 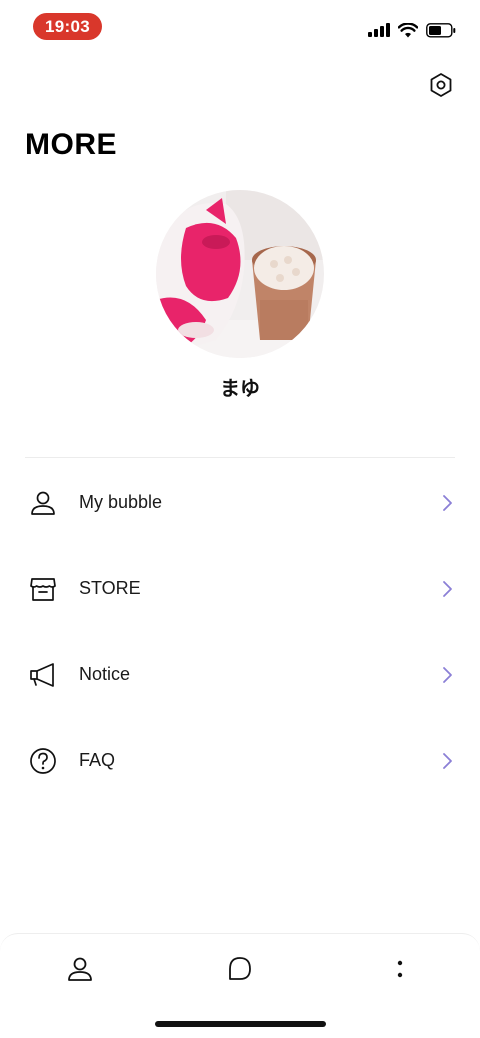 I want to click on menu-item-notice: Notice, so click(x=240, y=676).